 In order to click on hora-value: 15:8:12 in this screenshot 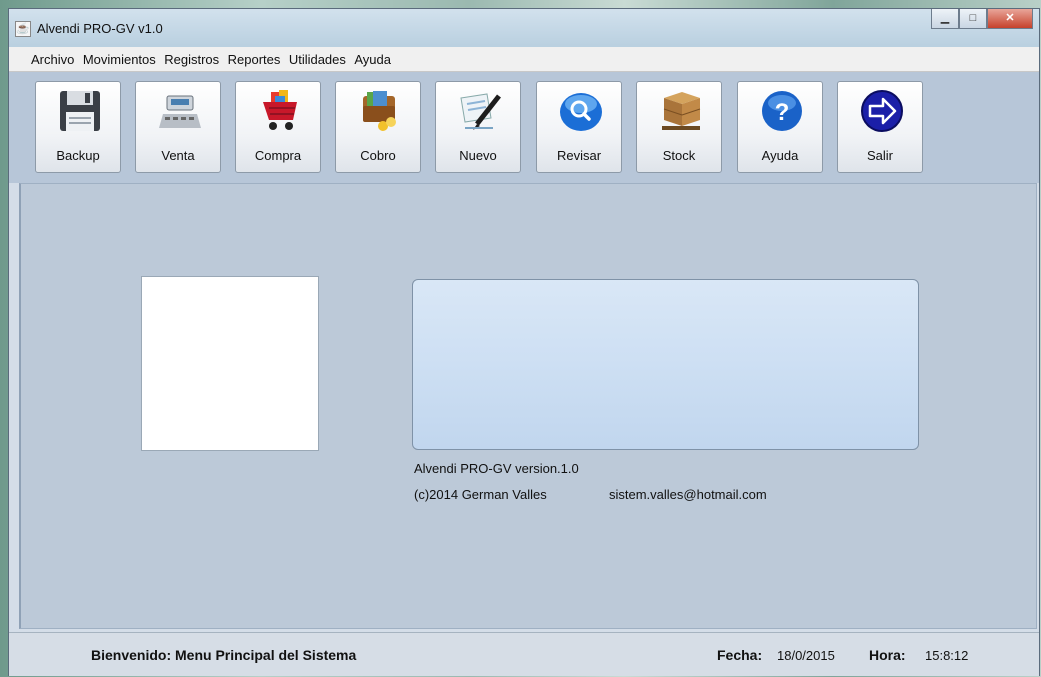, I will do `click(947, 655)`.